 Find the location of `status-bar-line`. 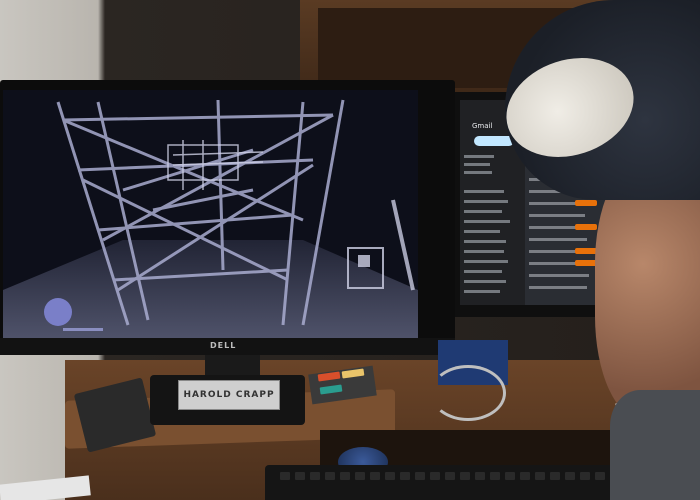

status-bar-line is located at coordinates (83, 329).